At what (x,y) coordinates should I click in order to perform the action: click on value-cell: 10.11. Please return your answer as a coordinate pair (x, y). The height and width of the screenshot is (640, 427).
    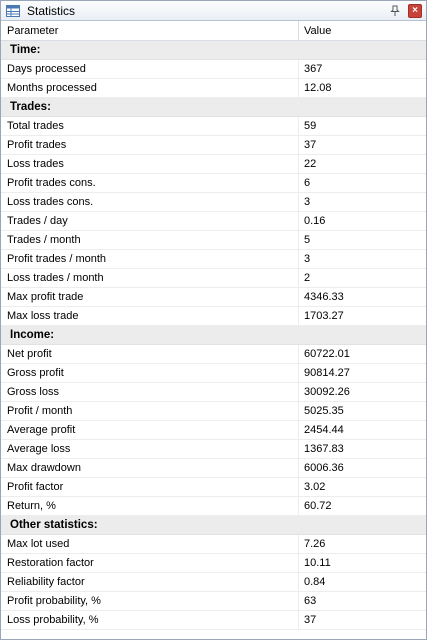
    Looking at the image, I should click on (317, 562).